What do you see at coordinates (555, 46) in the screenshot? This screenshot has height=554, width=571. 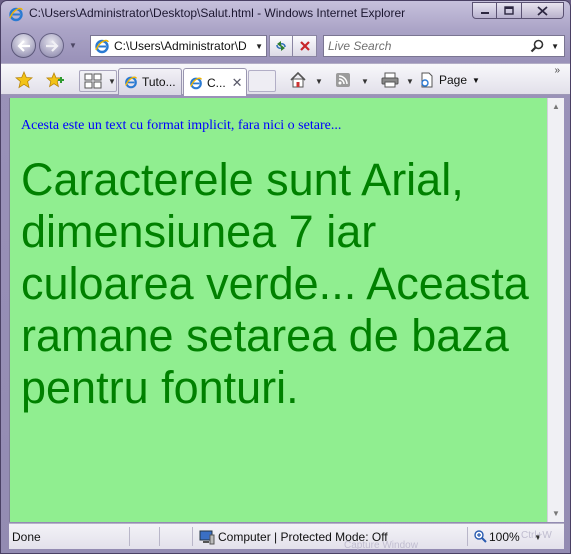 I see `search-options-dropdown: ▼` at bounding box center [555, 46].